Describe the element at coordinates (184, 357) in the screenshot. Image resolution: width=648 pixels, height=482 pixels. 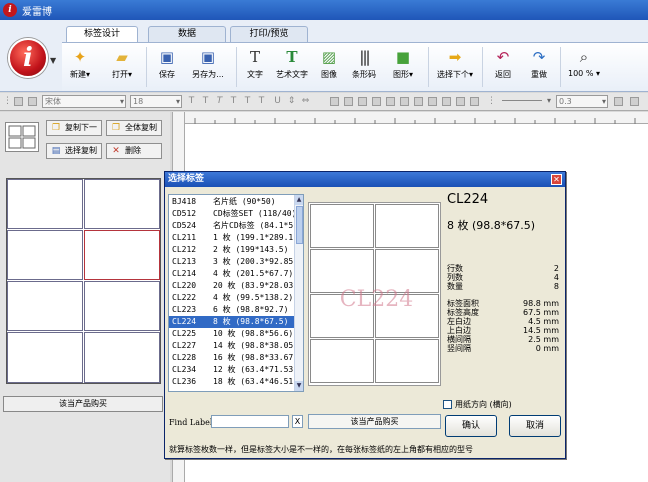
I see `label-code: CL228` at that location.